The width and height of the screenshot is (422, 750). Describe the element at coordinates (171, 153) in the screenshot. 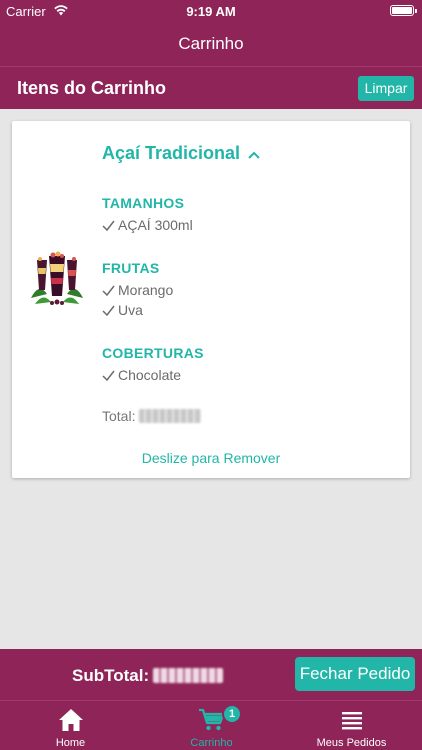

I see `product-name-text: Açaí Tradicional` at that location.